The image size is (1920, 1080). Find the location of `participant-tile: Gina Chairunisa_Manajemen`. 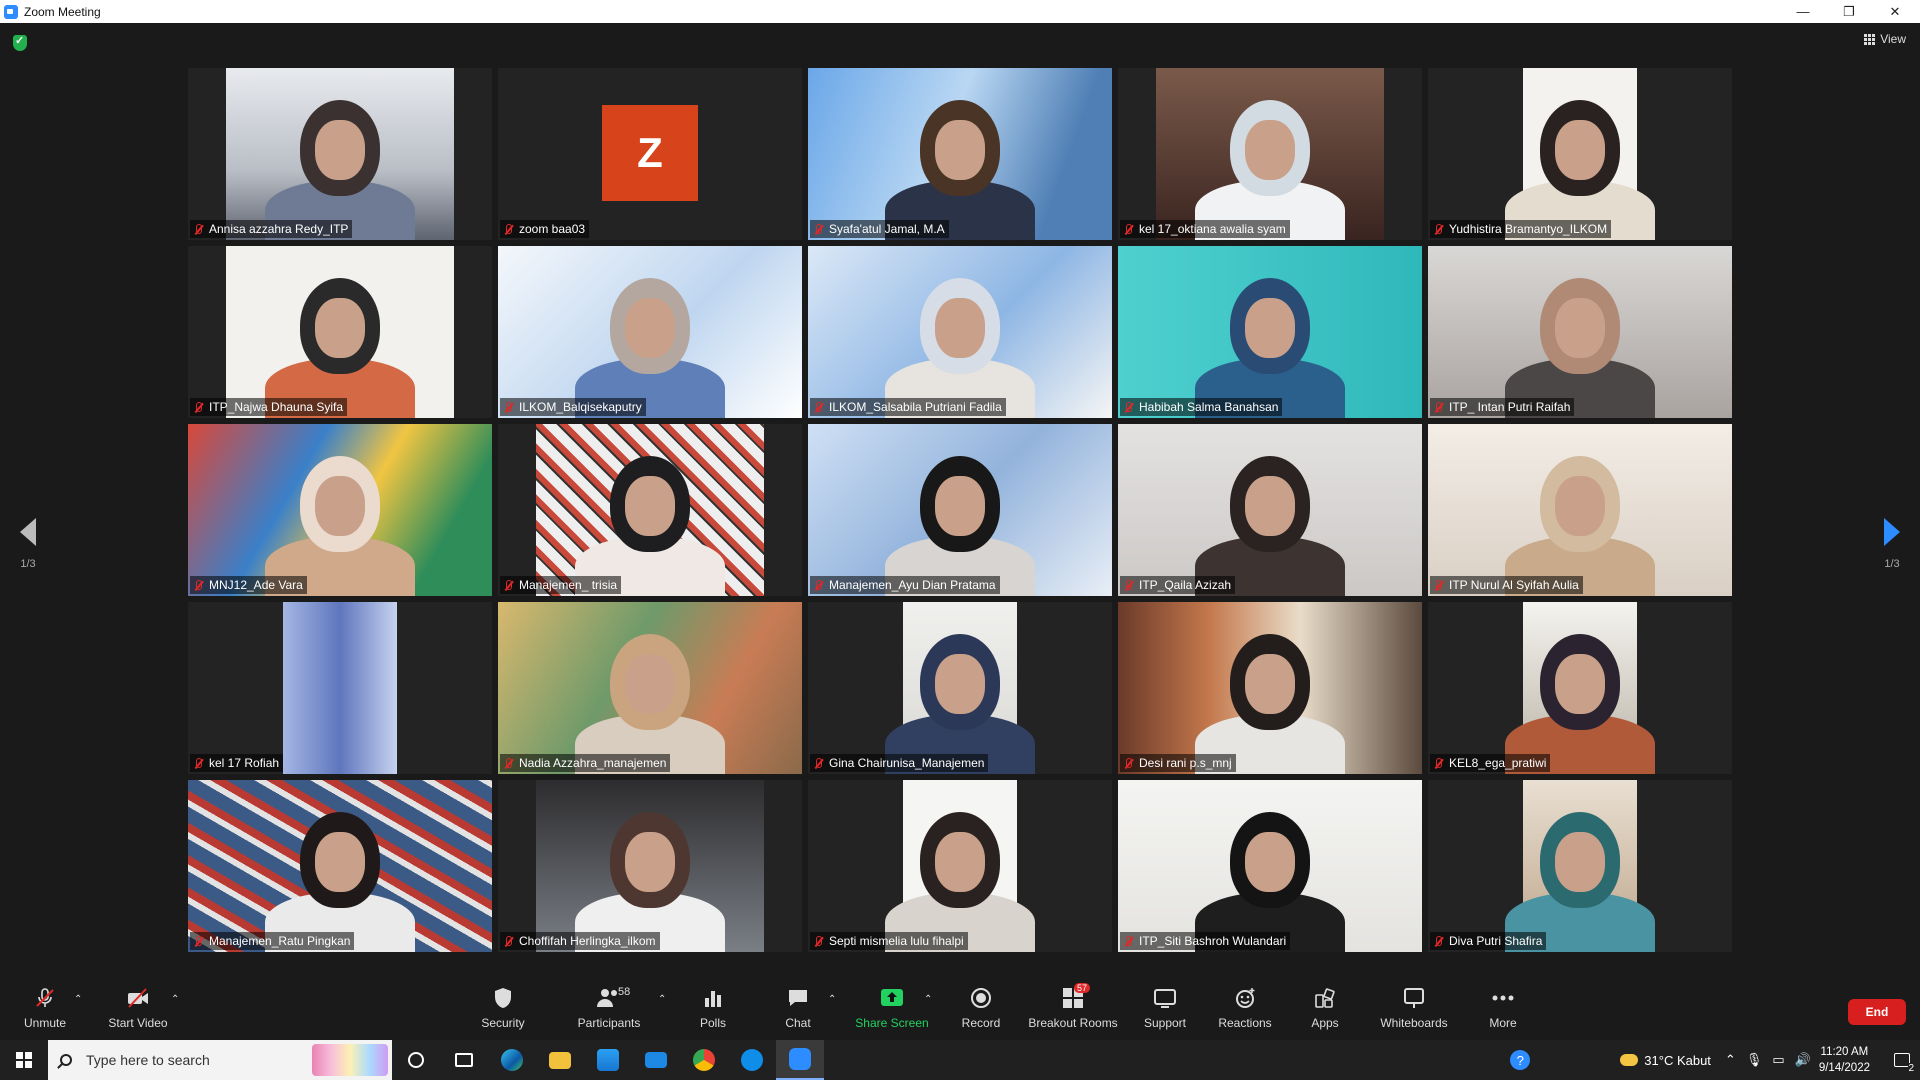

participant-tile: Gina Chairunisa_Manajemen is located at coordinates (960, 688).